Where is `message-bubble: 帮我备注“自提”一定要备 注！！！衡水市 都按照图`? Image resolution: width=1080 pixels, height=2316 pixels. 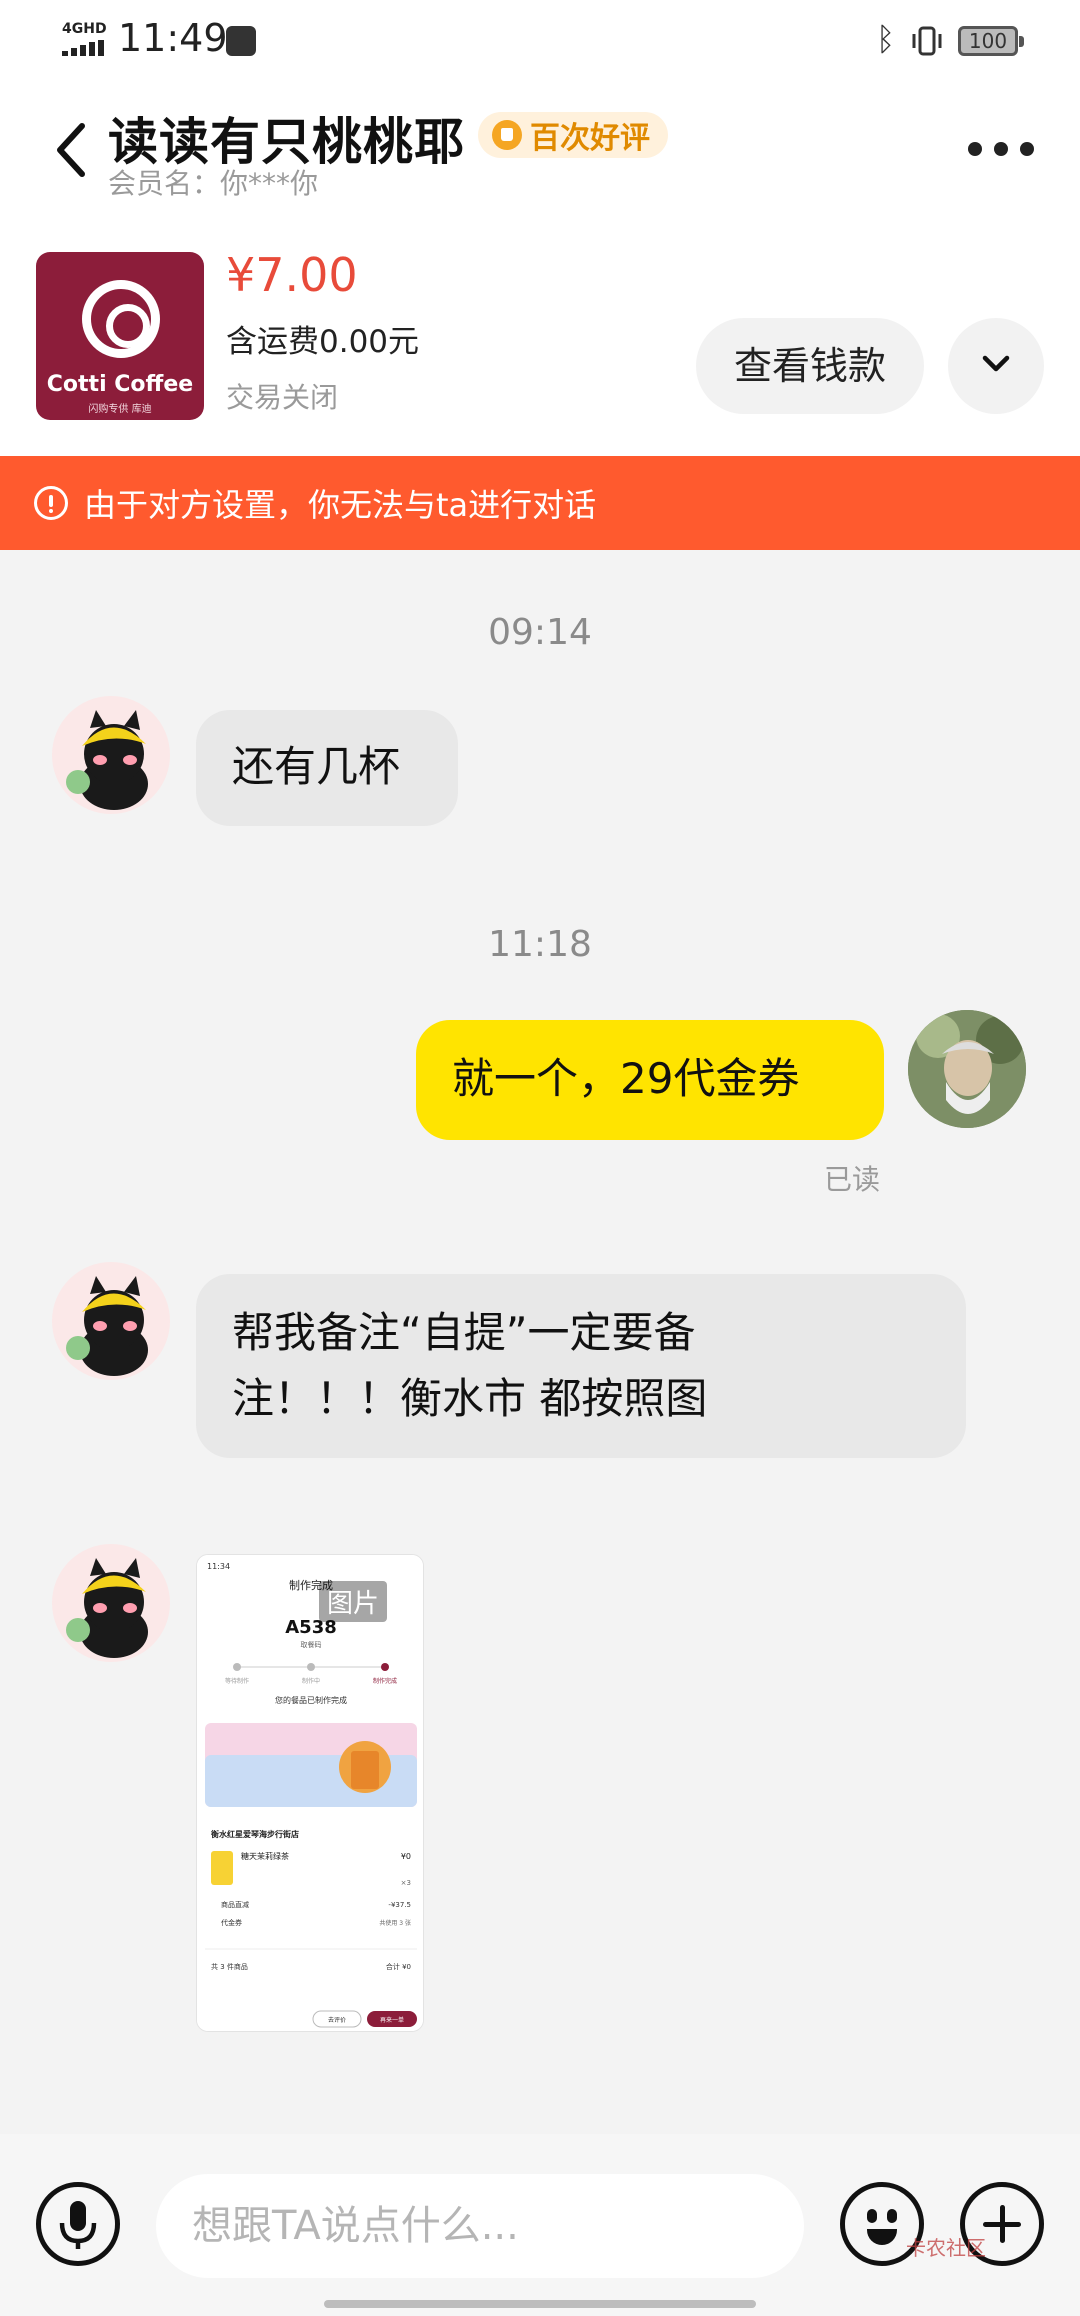
message-bubble: 帮我备注“自提”一定要备 注！！！衡水市 都按照图 is located at coordinates (581, 1366).